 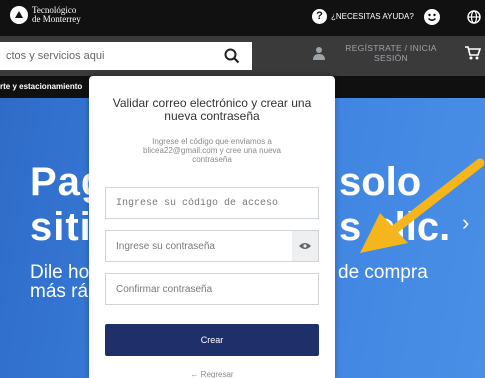 What do you see at coordinates (199, 246) in the screenshot?
I see `password-field` at bounding box center [199, 246].